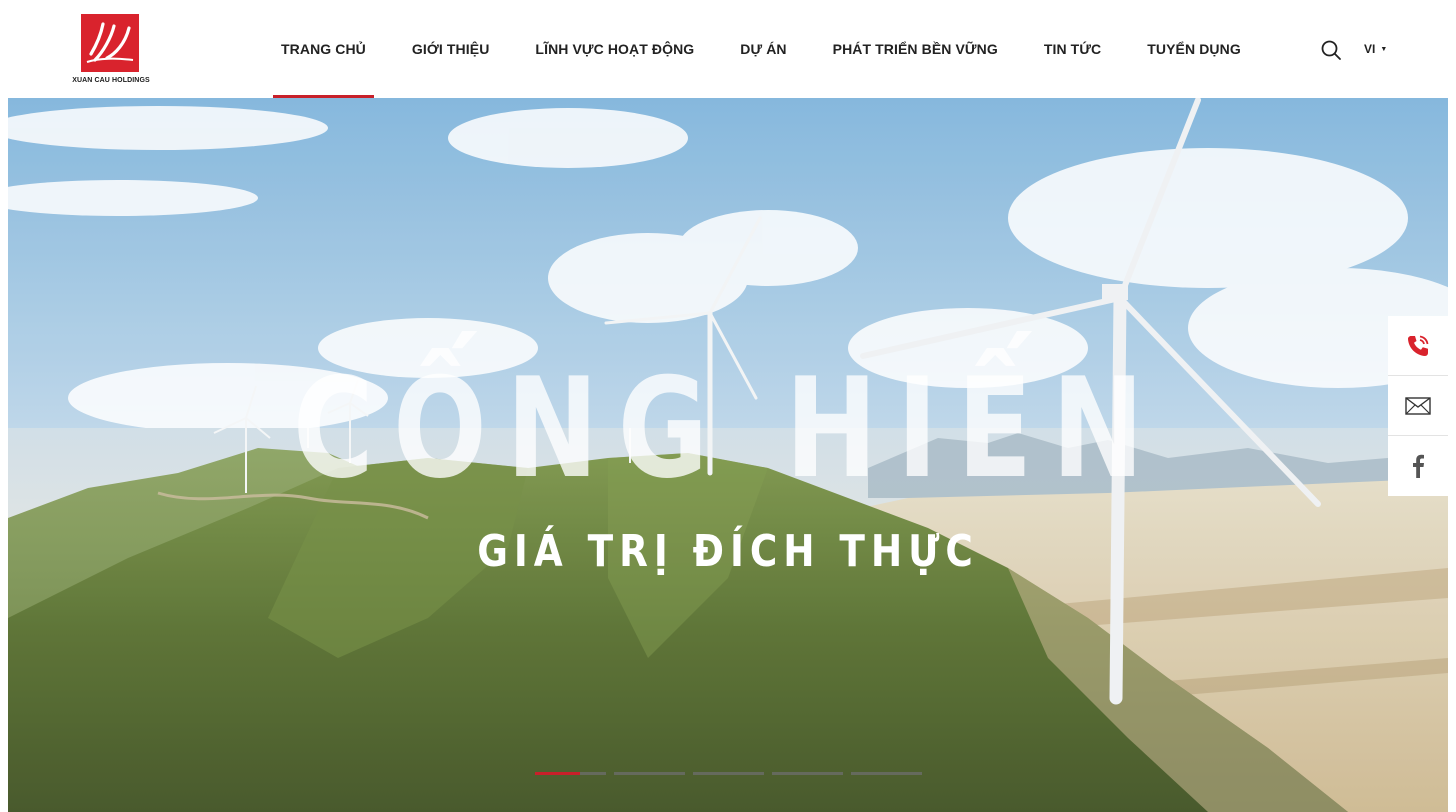 The image size is (1456, 812). I want to click on hero-headline: CỐNG HIẾN, so click(728, 428).